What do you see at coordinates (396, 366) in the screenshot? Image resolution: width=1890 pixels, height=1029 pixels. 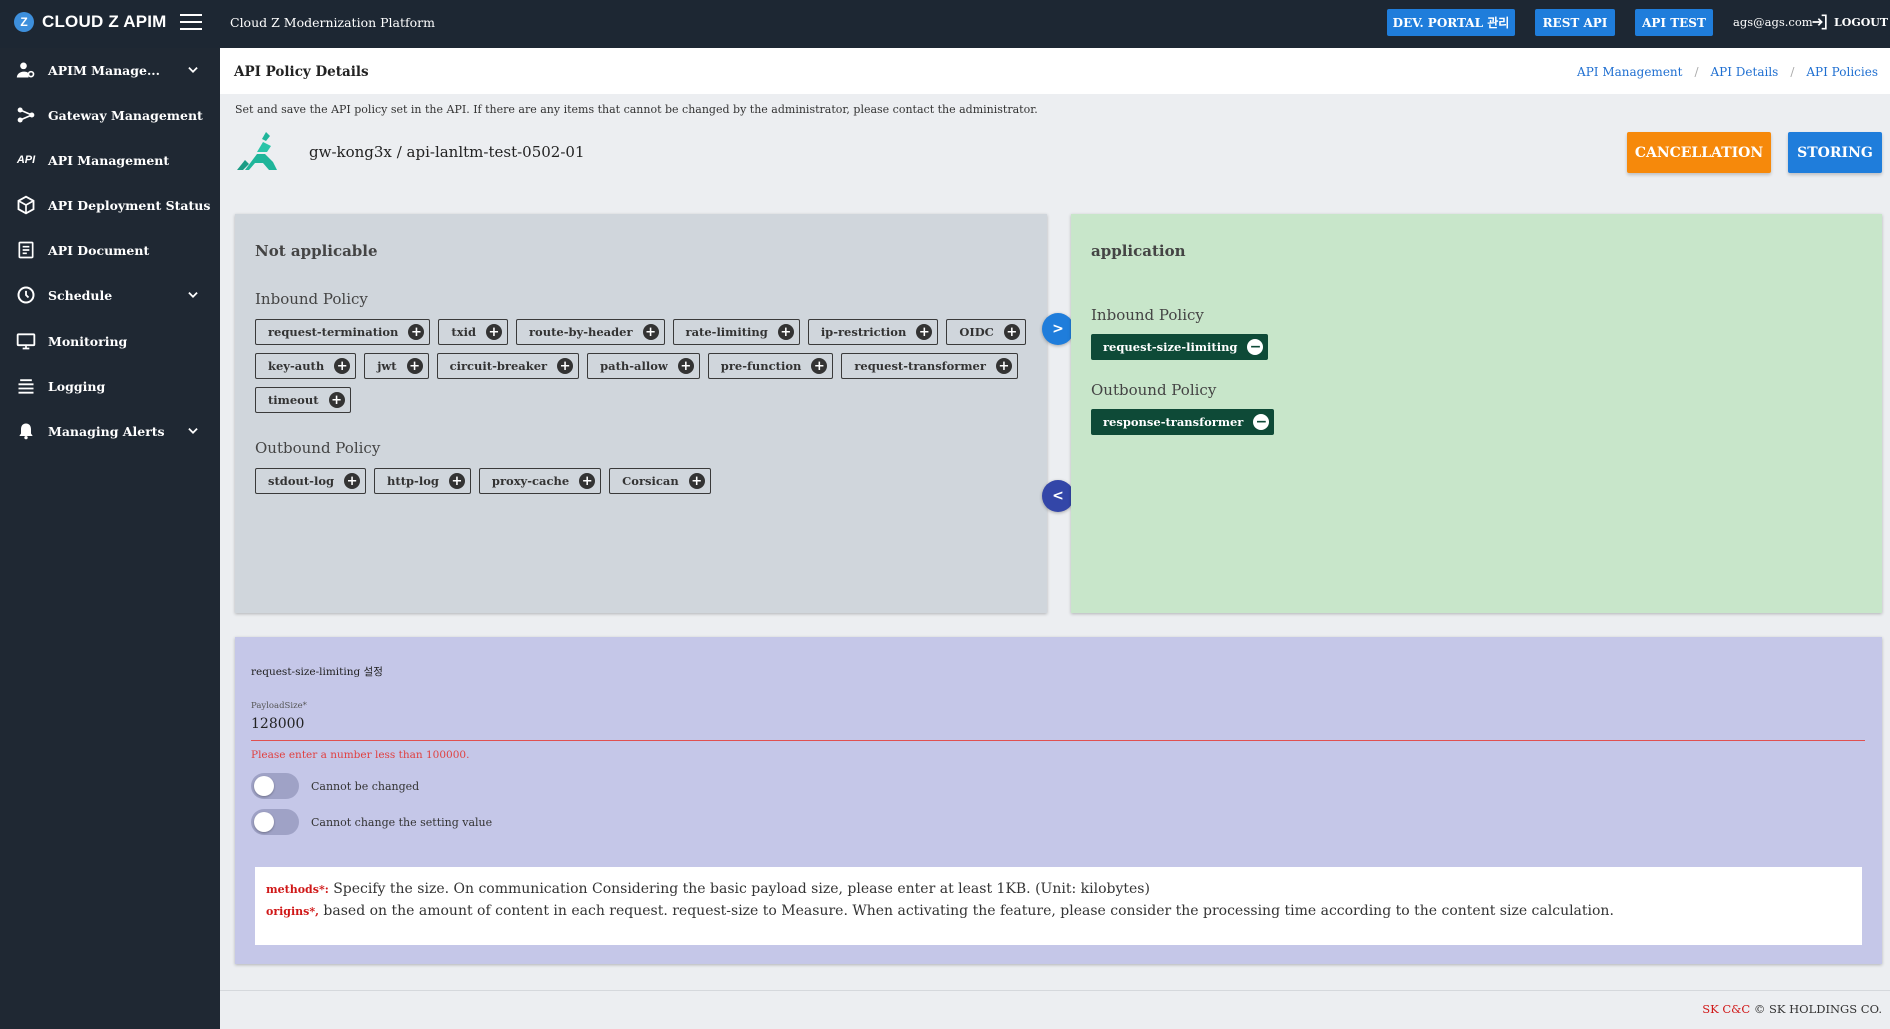 I see `policy-chip: jwt +` at bounding box center [396, 366].